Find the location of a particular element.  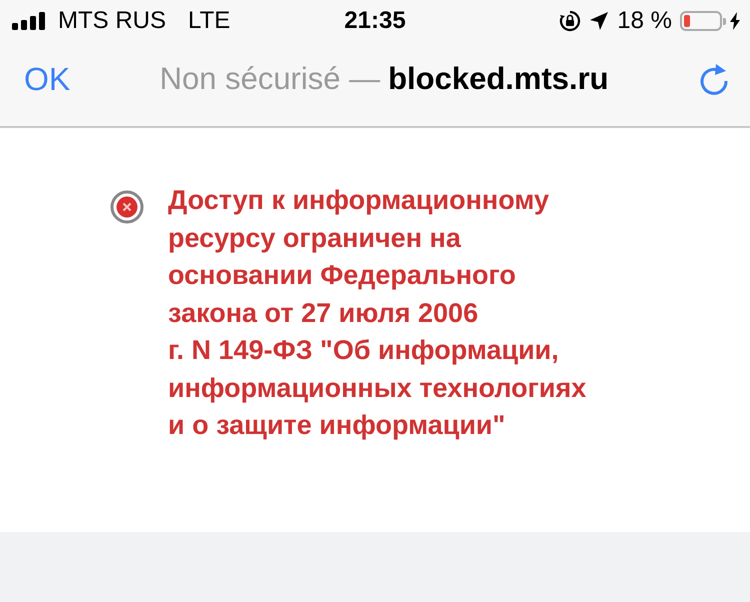

carrier-name: MTS RUS is located at coordinates (112, 21).